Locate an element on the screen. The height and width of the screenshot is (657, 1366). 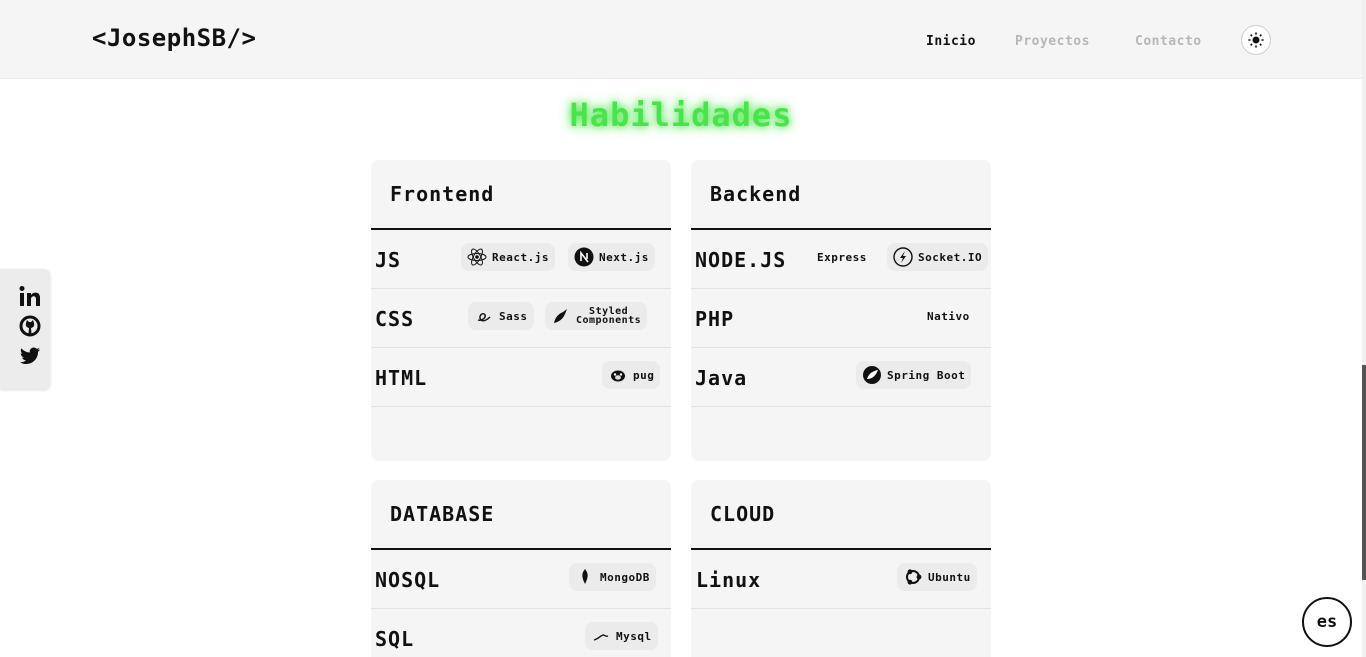
tech-chip-socketio: Socket.IO is located at coordinates (938, 257).